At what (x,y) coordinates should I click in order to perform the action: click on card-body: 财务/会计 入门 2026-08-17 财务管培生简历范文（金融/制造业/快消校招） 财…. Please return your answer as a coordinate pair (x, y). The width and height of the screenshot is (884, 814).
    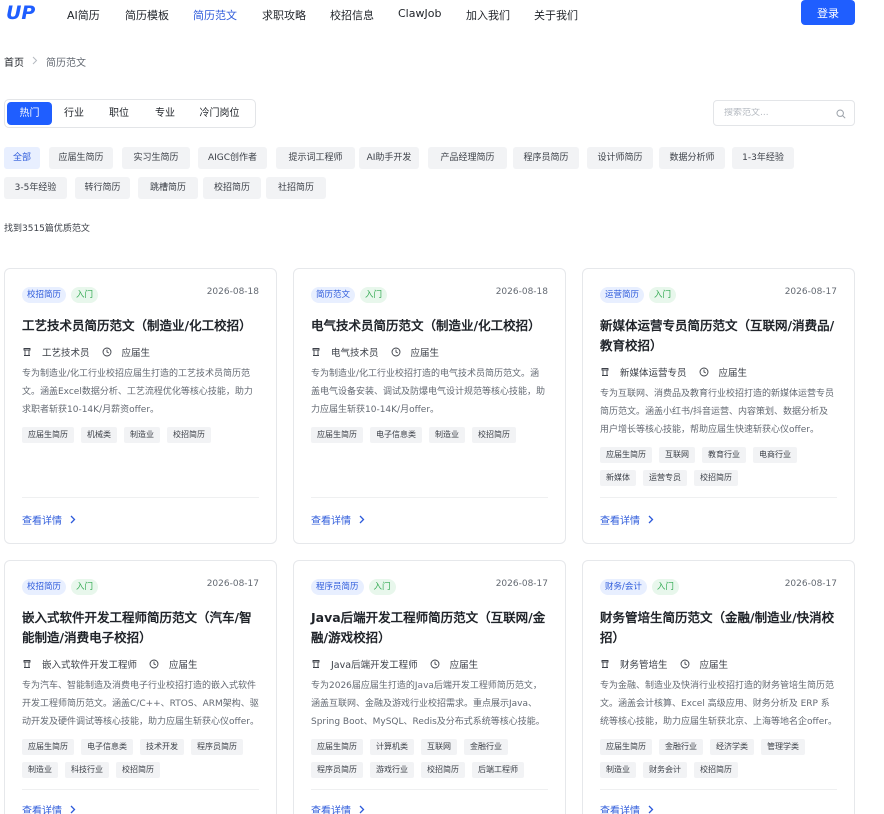
    Looking at the image, I should click on (718, 687).